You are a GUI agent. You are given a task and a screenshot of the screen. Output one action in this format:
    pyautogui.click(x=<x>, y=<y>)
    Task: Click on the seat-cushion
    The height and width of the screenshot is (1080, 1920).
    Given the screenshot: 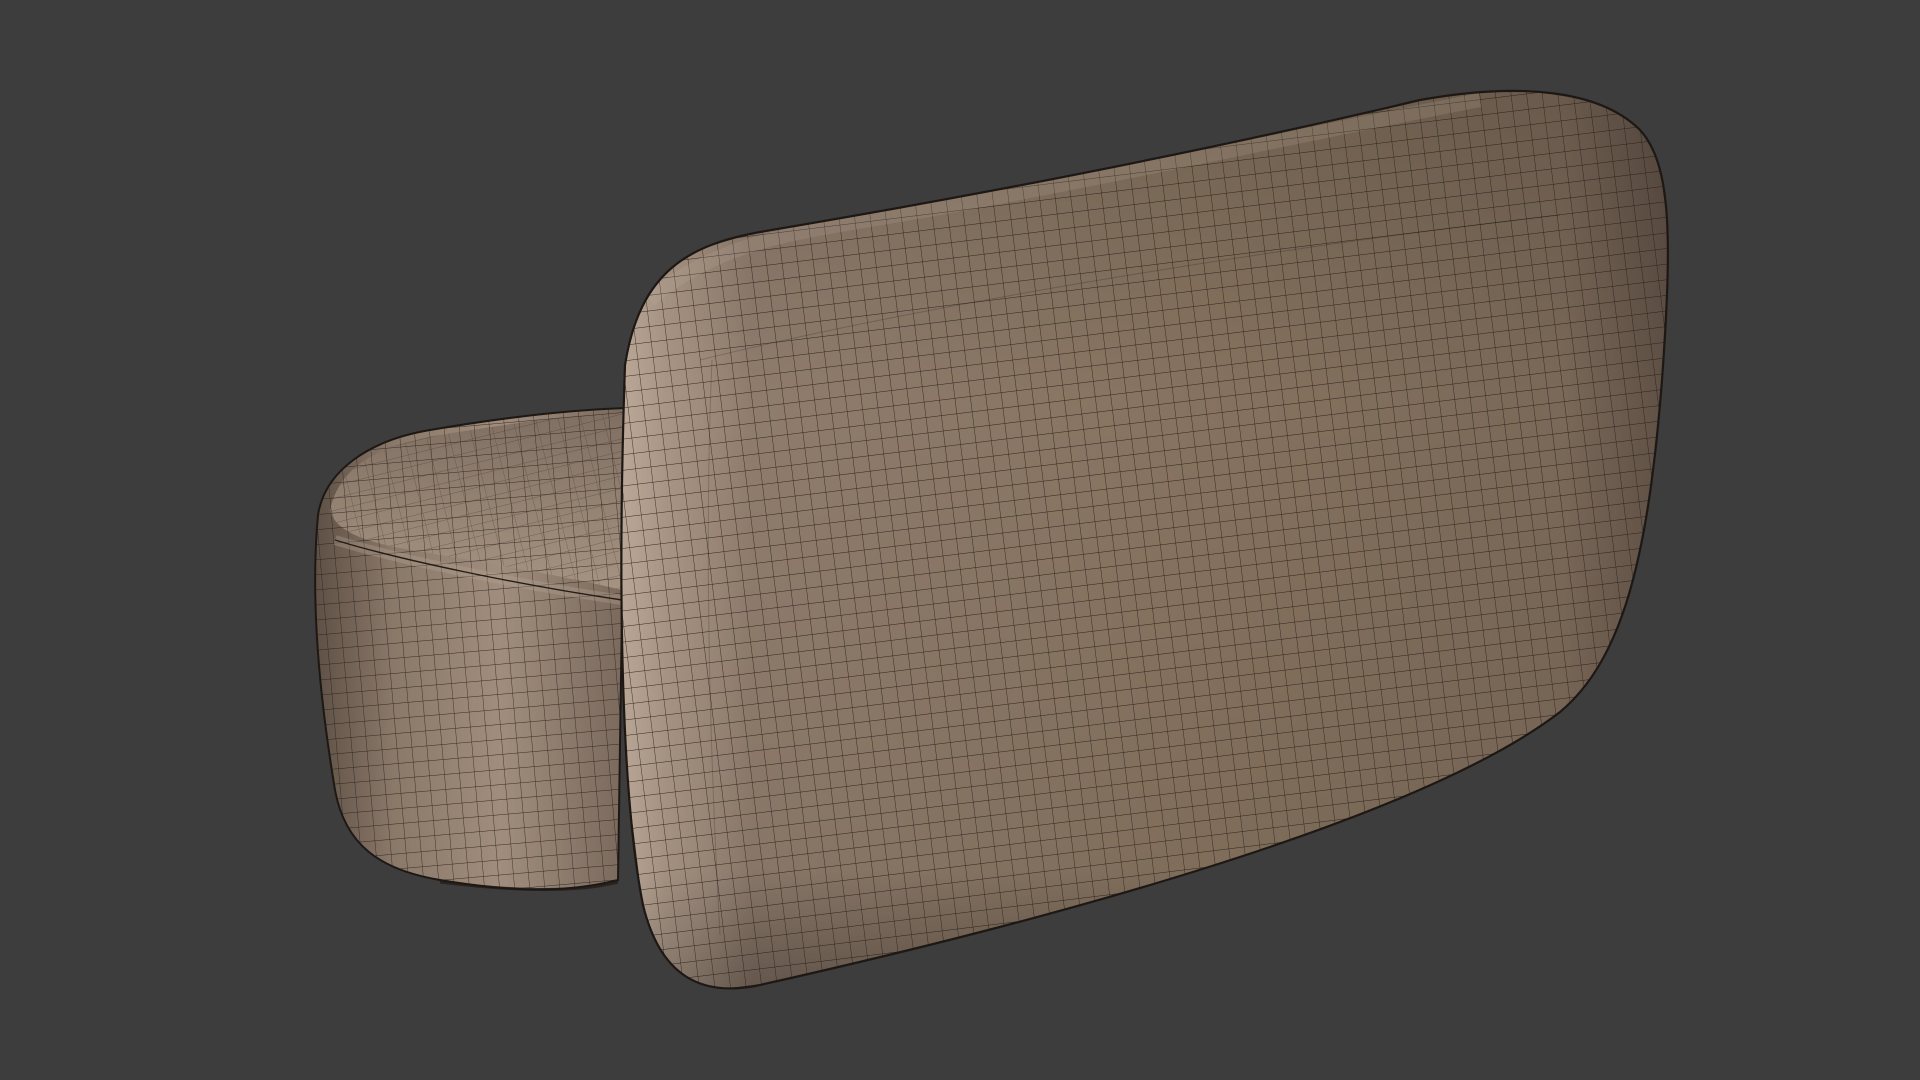 What is the action you would take?
    pyautogui.click(x=470, y=650)
    